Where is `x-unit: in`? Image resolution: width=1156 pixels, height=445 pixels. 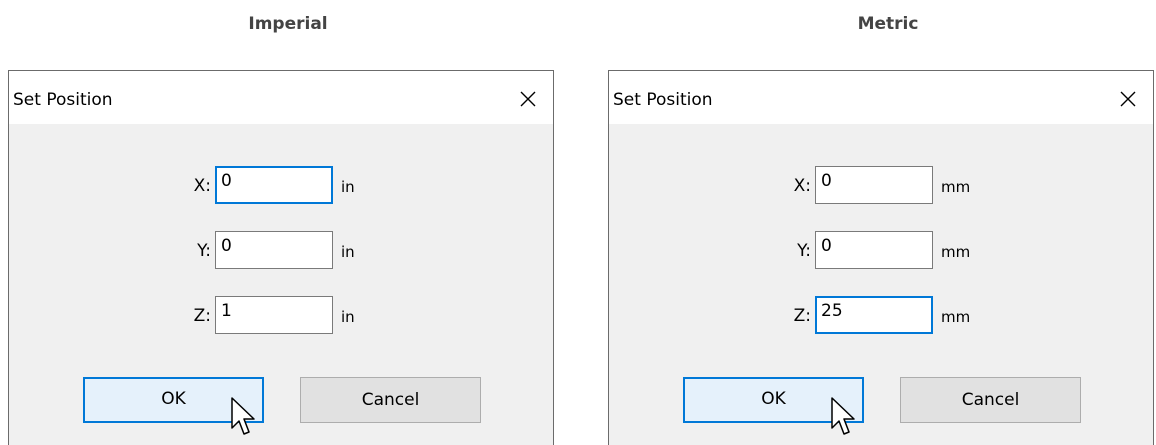 x-unit: in is located at coordinates (348, 187).